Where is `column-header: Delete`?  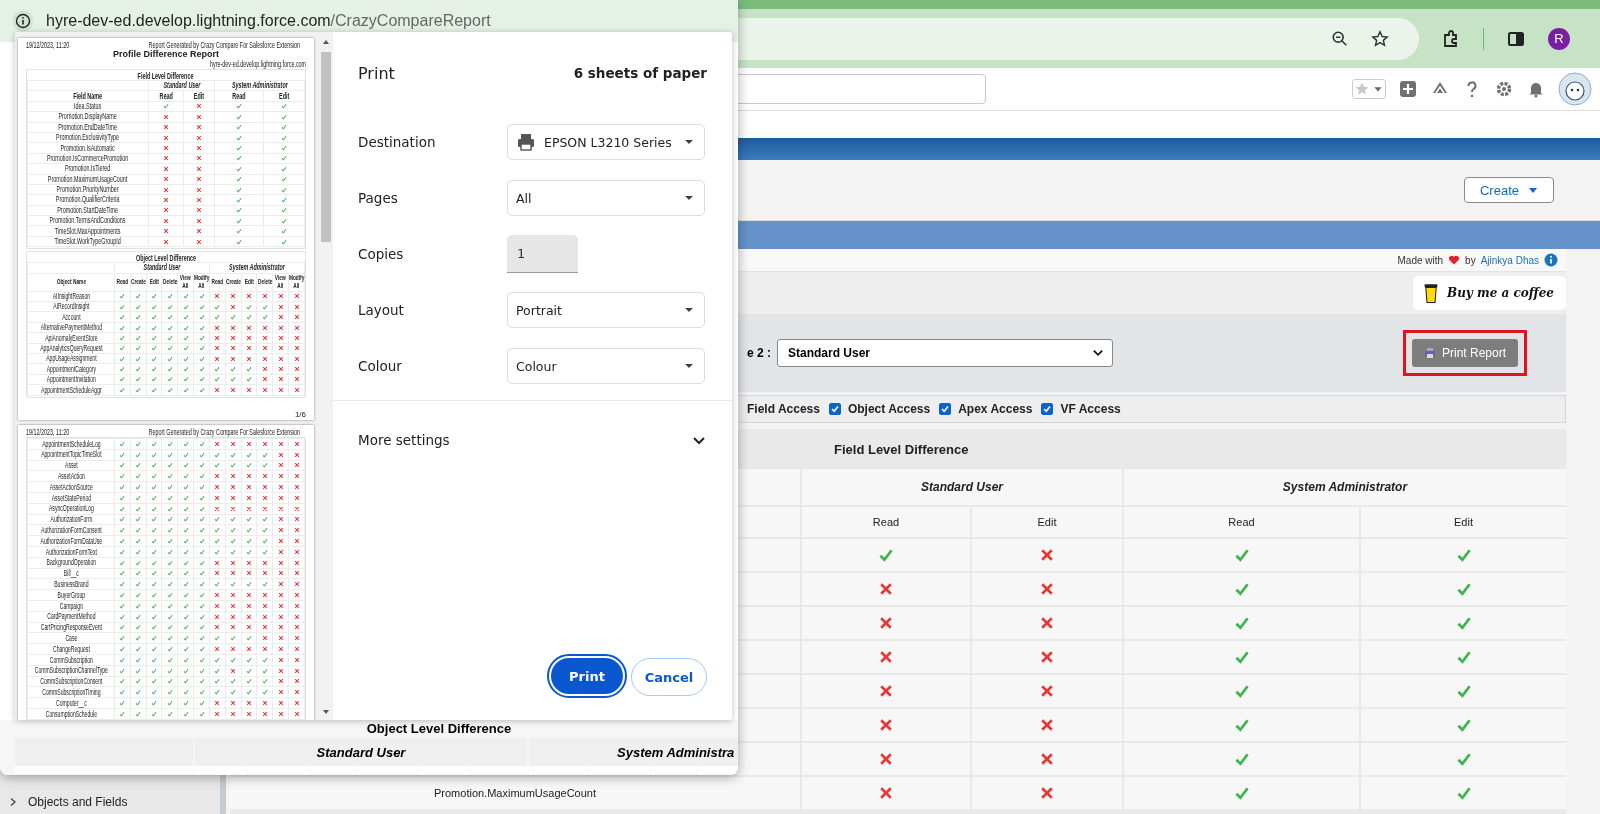 column-header: Delete is located at coordinates (170, 282).